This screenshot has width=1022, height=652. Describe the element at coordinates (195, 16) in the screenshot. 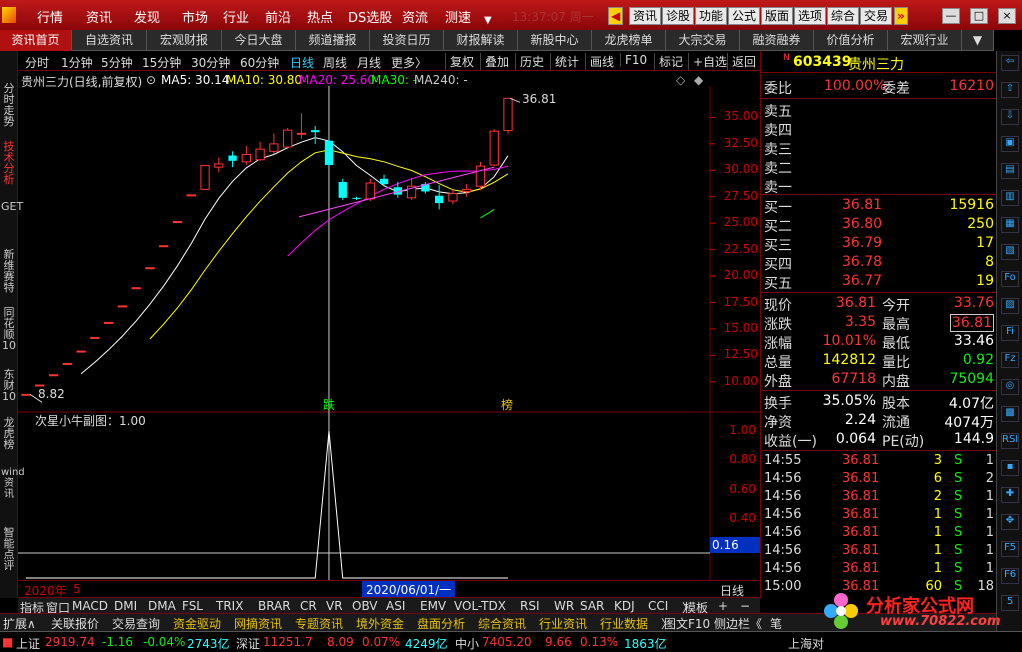

I see `menu-shichang: 市场` at that location.